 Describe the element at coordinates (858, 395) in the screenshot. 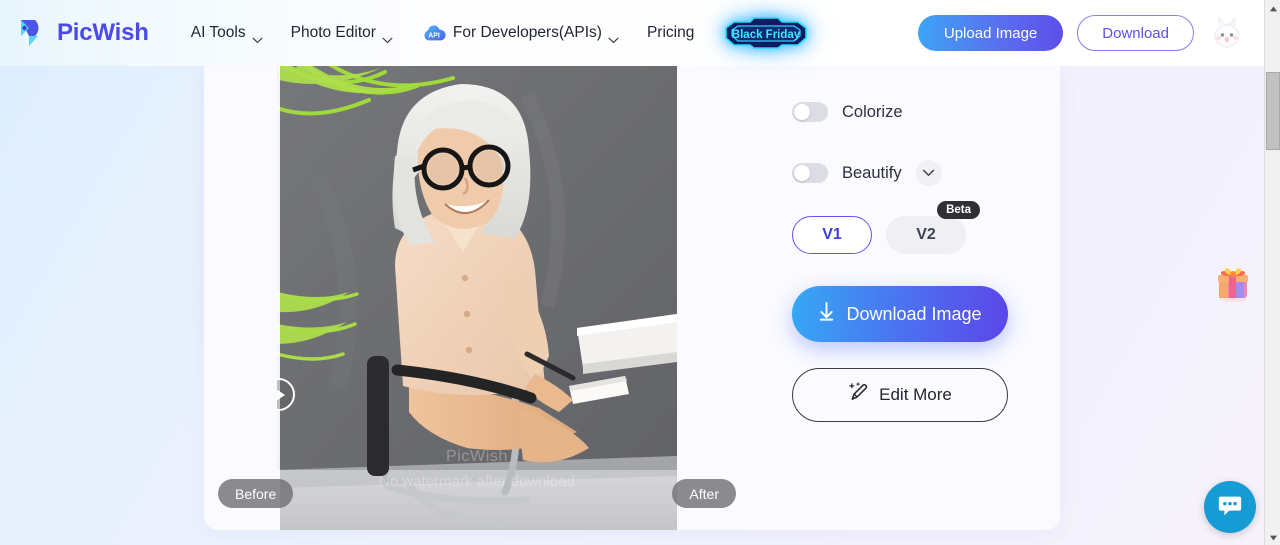

I see `magic-pencil-icon` at that location.